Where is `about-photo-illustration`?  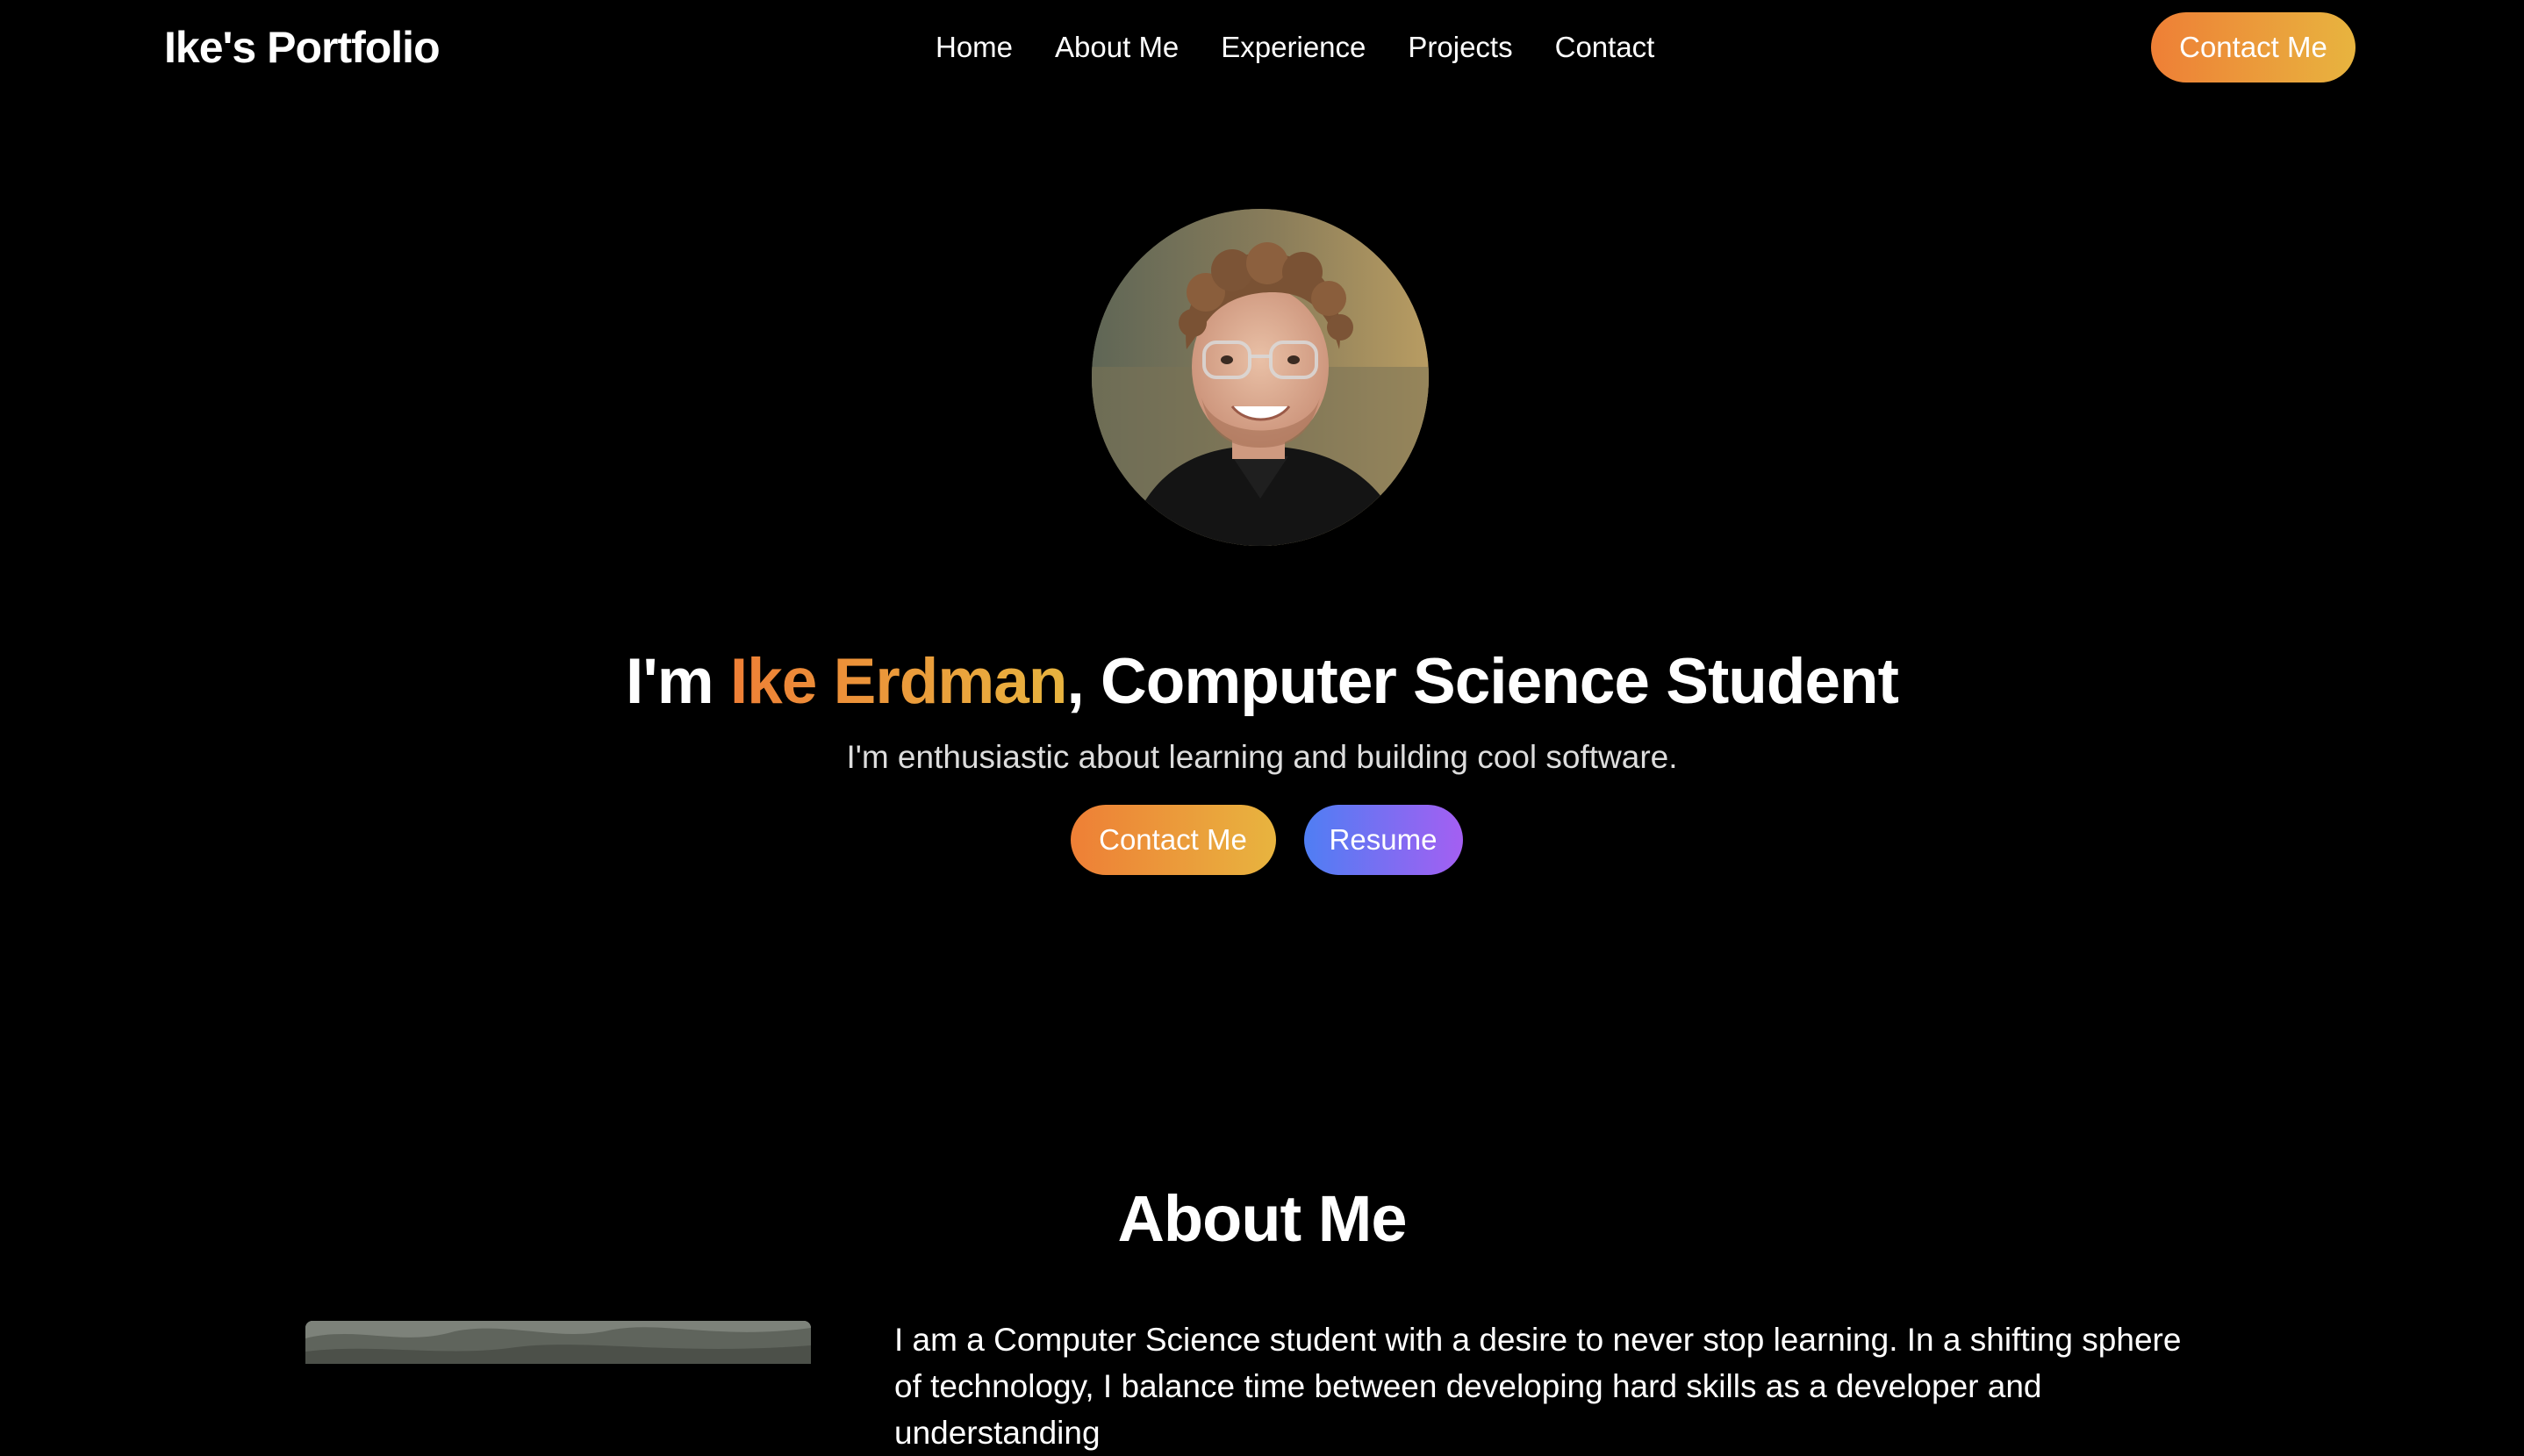
about-photo-illustration is located at coordinates (558, 1342).